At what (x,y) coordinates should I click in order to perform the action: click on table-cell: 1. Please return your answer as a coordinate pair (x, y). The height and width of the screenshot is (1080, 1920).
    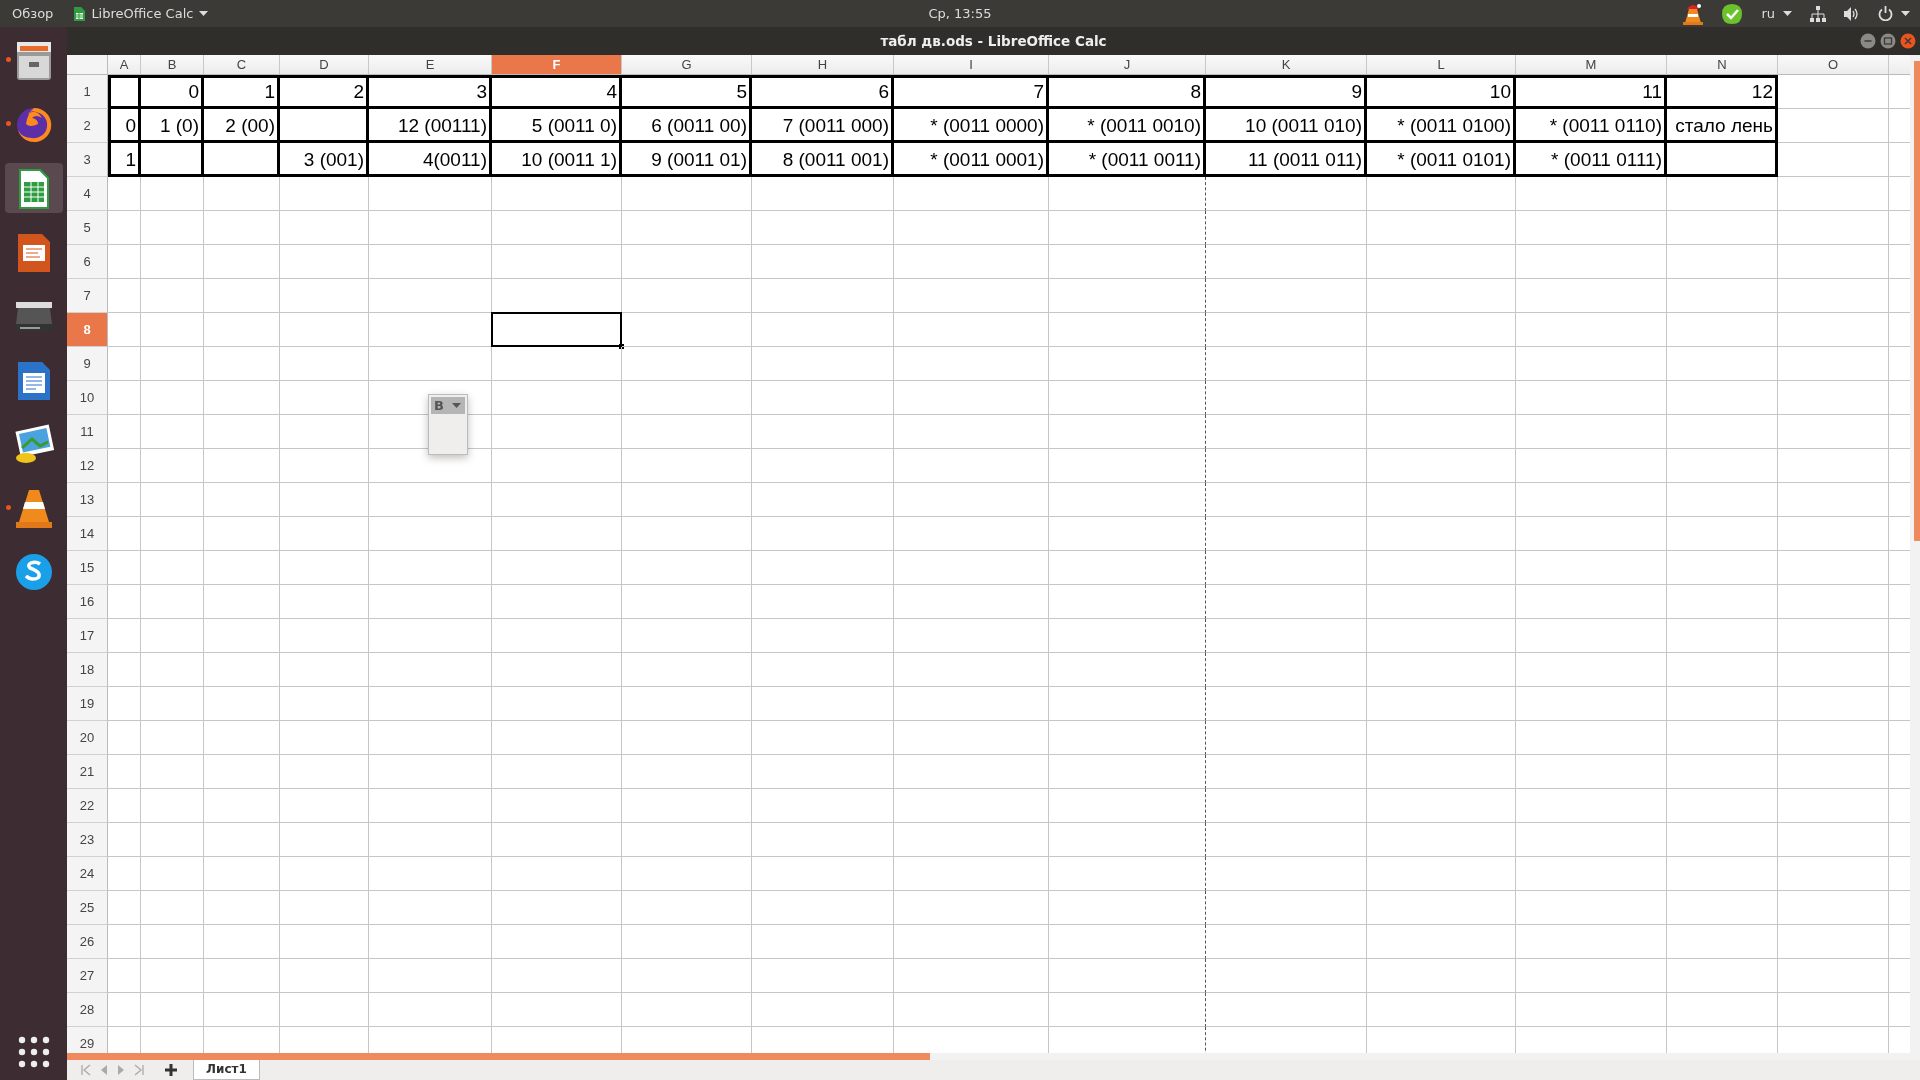
    Looking at the image, I should click on (124, 160).